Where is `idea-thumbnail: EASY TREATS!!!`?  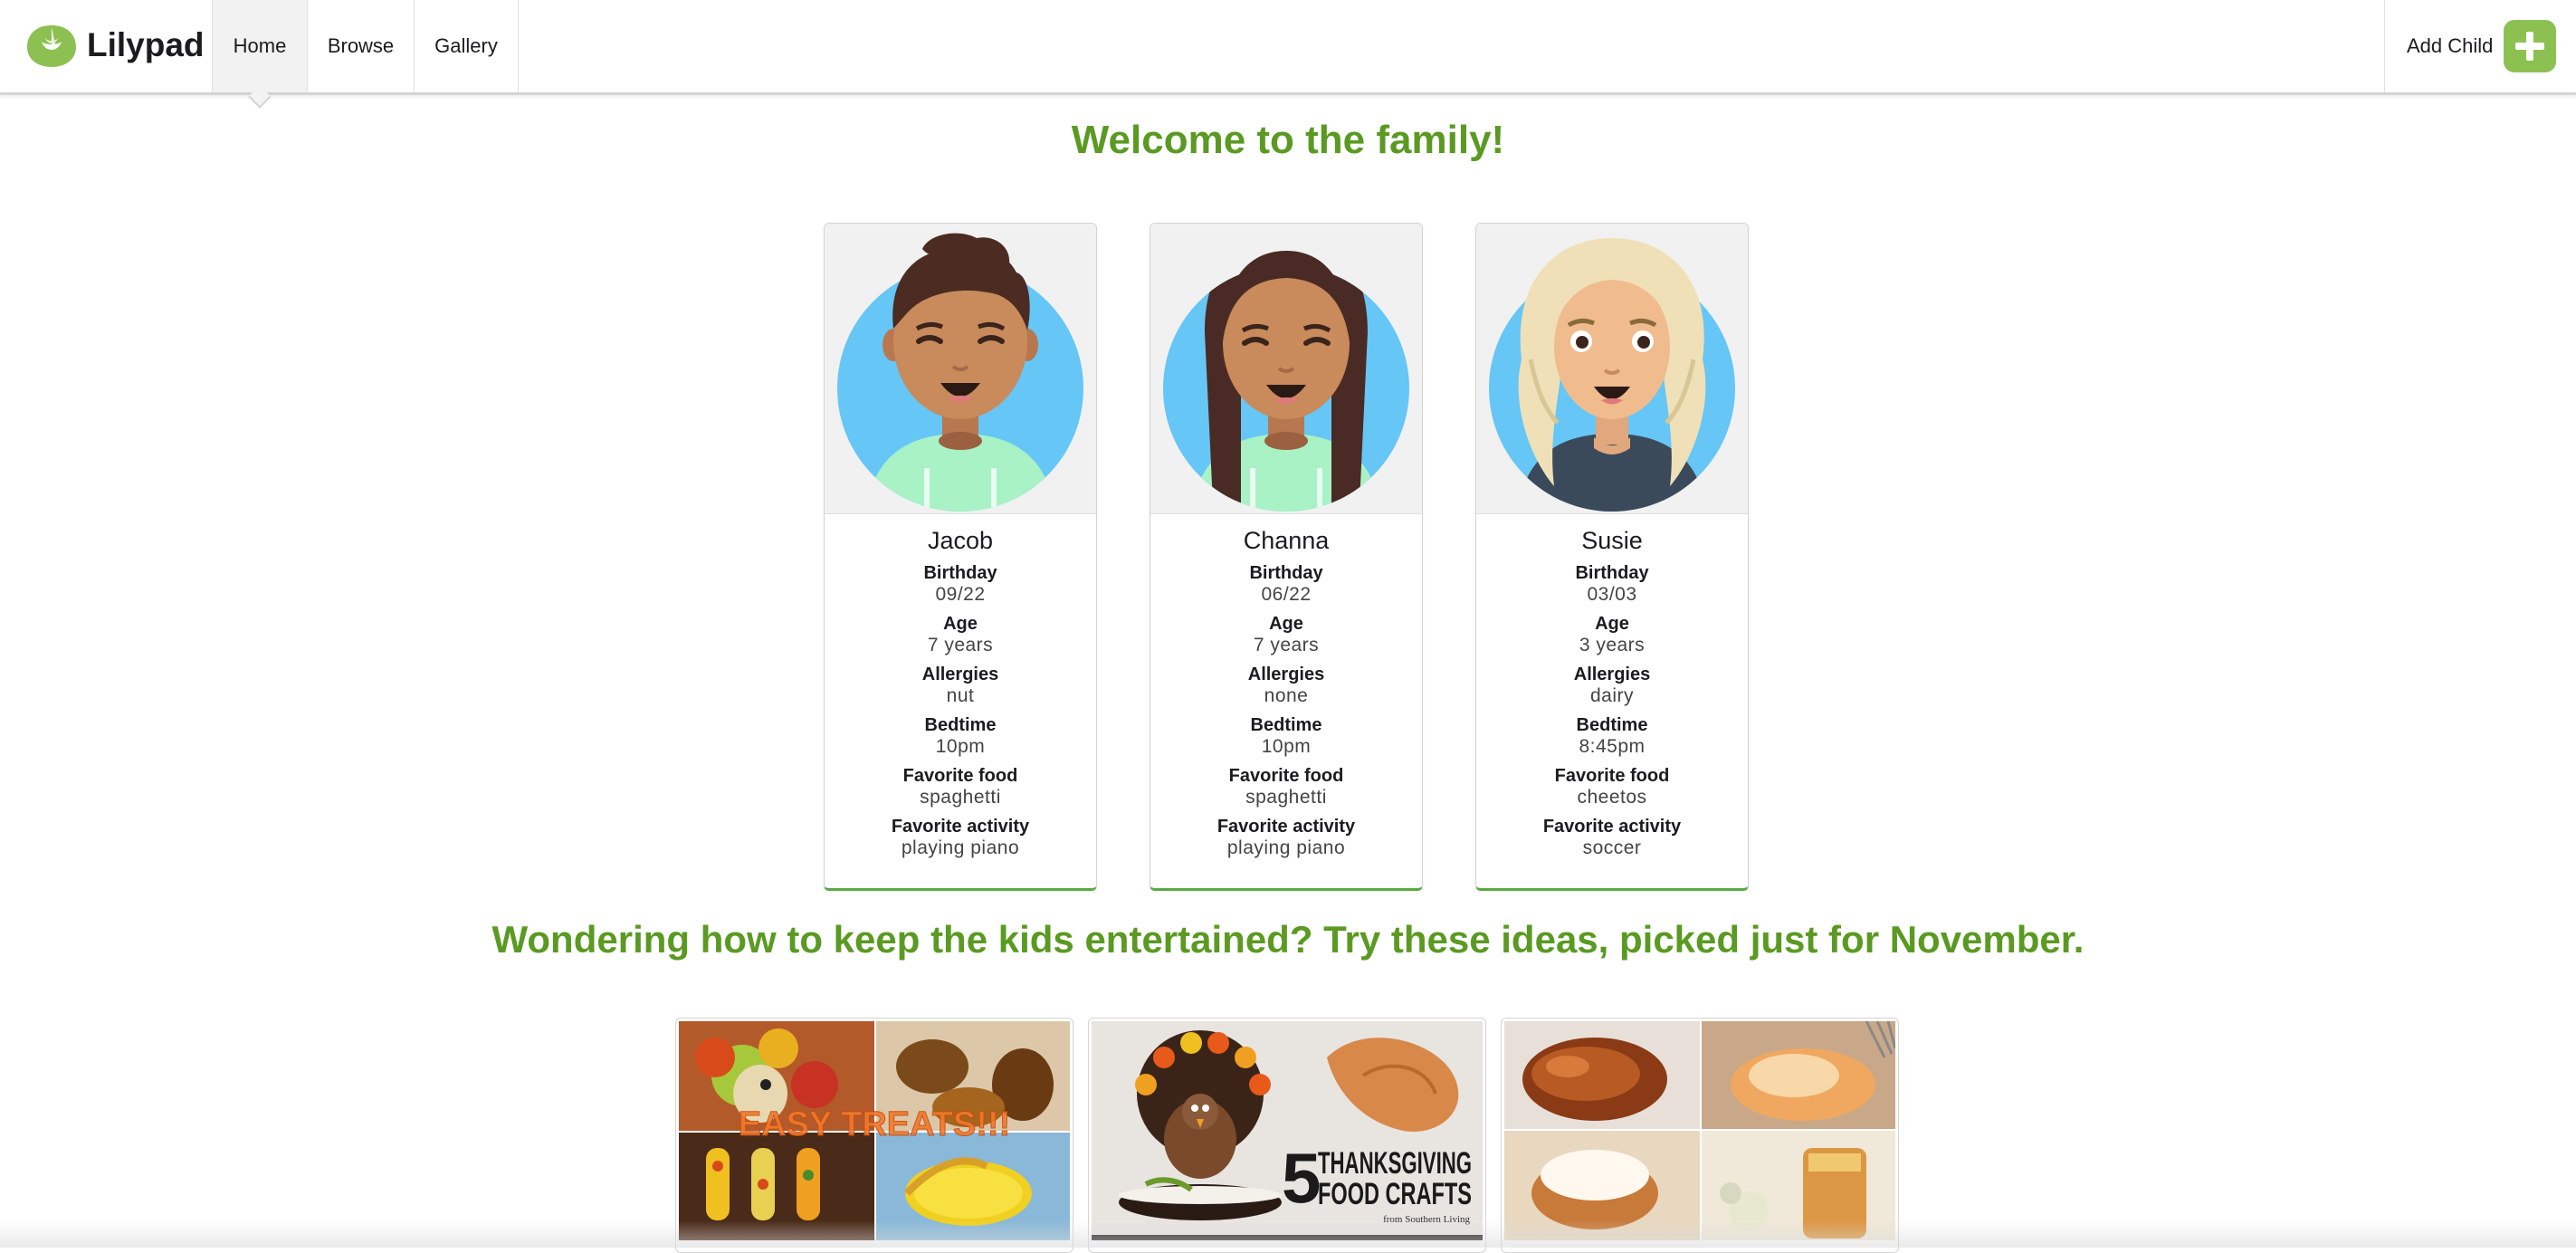 idea-thumbnail: EASY TREATS!!! is located at coordinates (874, 1130).